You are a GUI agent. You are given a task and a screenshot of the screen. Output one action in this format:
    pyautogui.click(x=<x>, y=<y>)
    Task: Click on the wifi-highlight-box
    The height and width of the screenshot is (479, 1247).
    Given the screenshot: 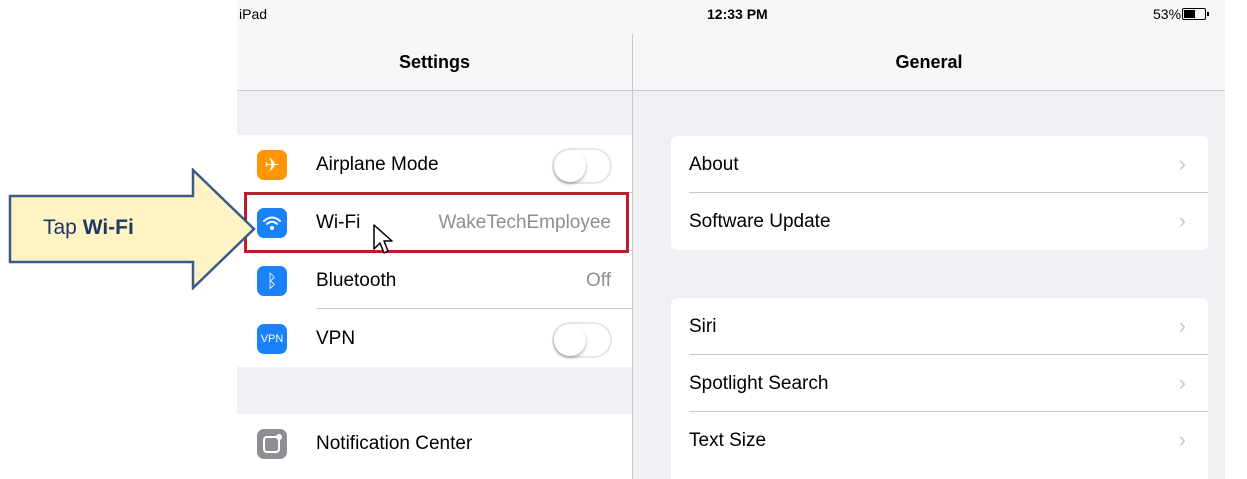 What is the action you would take?
    pyautogui.click(x=436, y=222)
    